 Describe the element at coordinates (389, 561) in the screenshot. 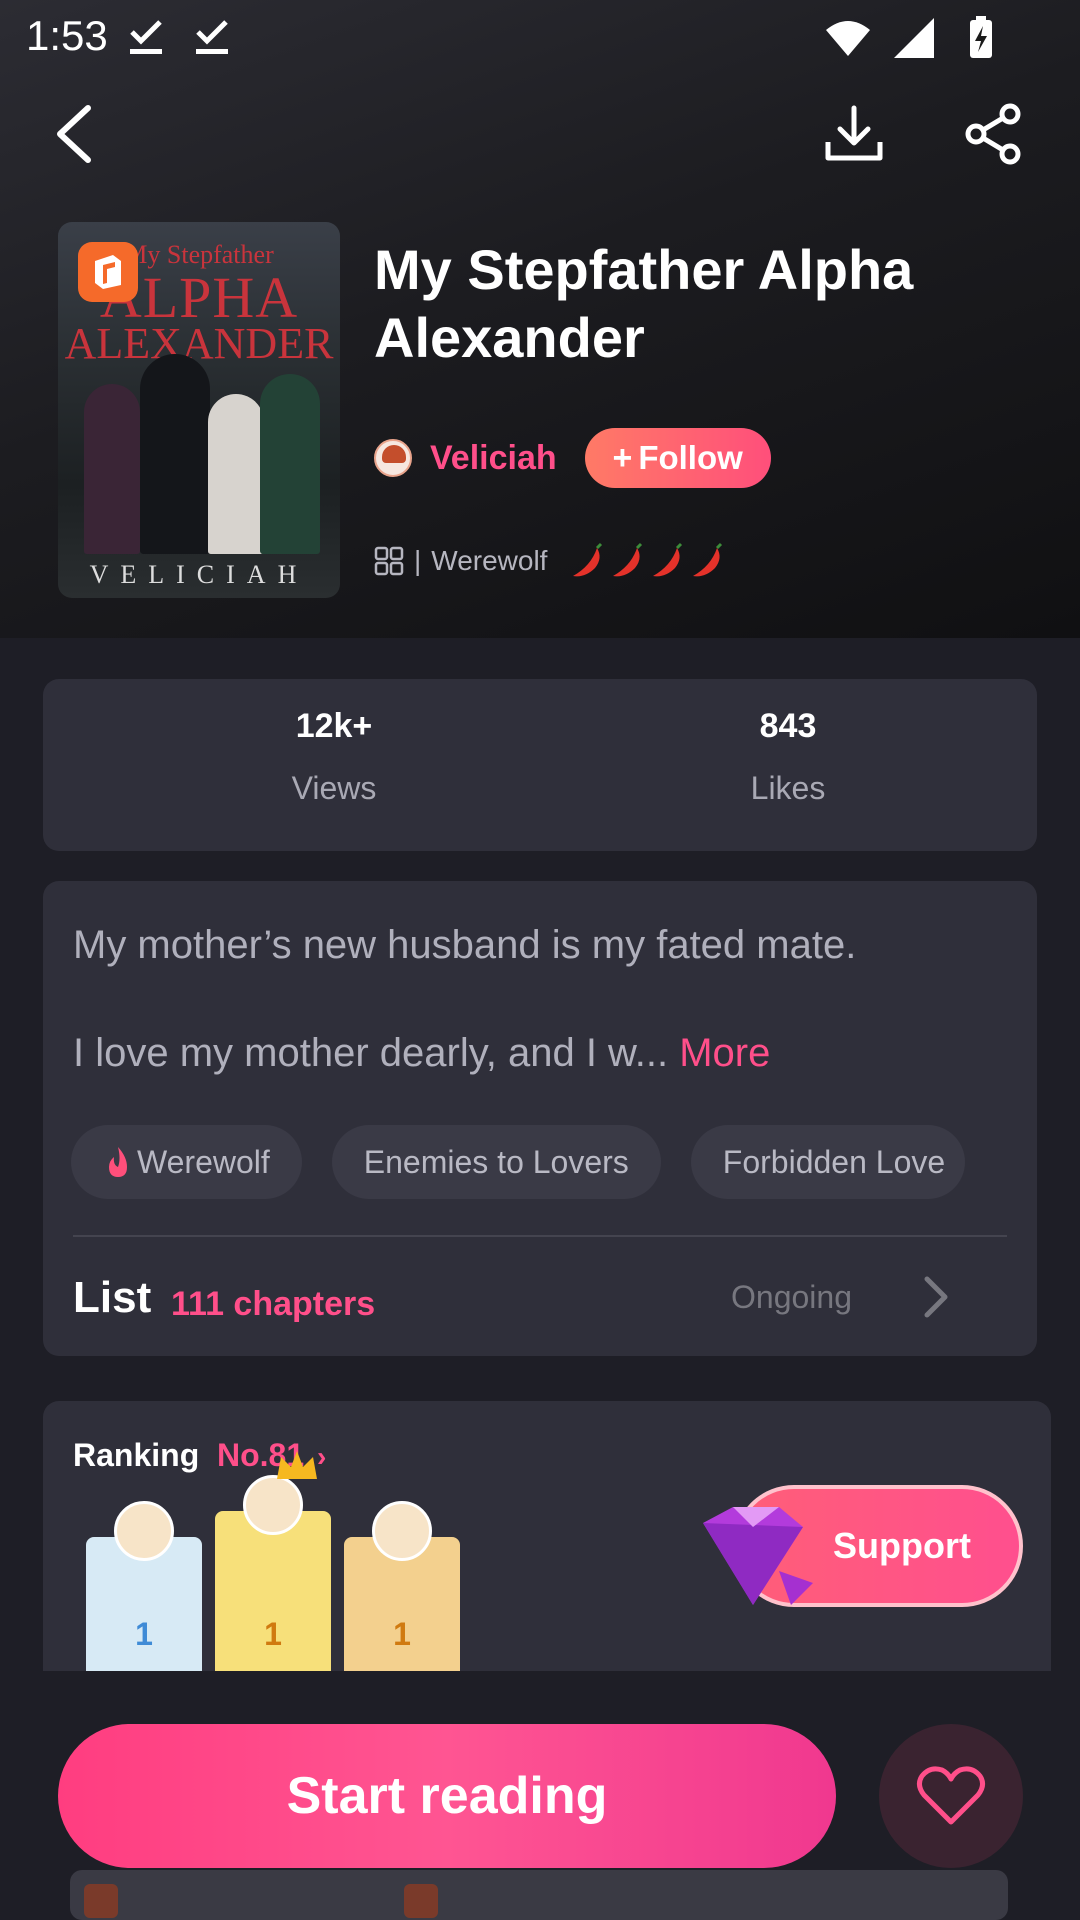

I see `category-grid-icon` at that location.